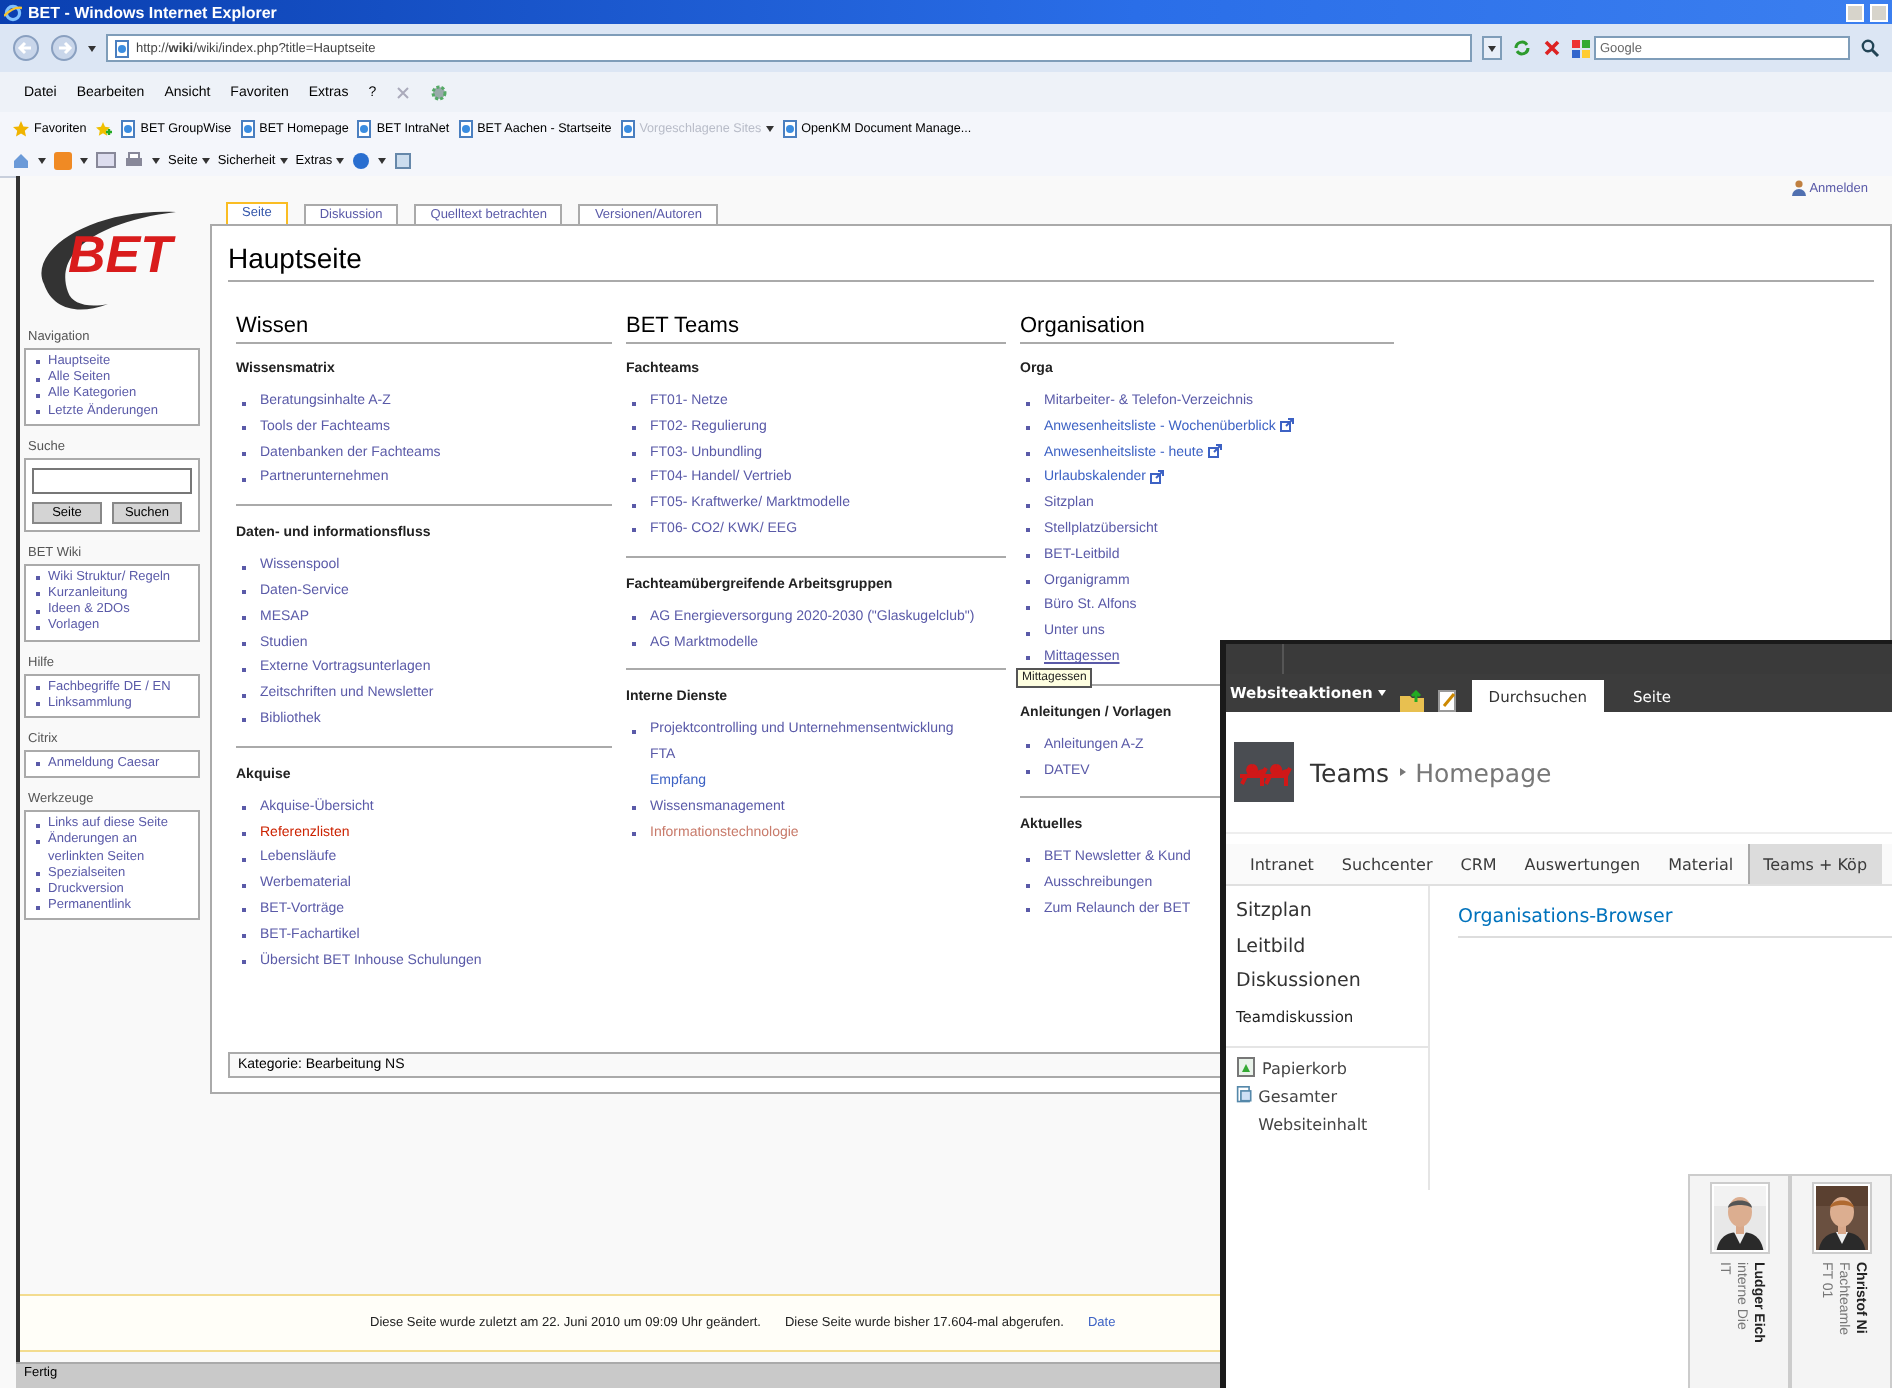  Describe the element at coordinates (1701, 864) in the screenshot. I see `nav-tab: Material` at that location.